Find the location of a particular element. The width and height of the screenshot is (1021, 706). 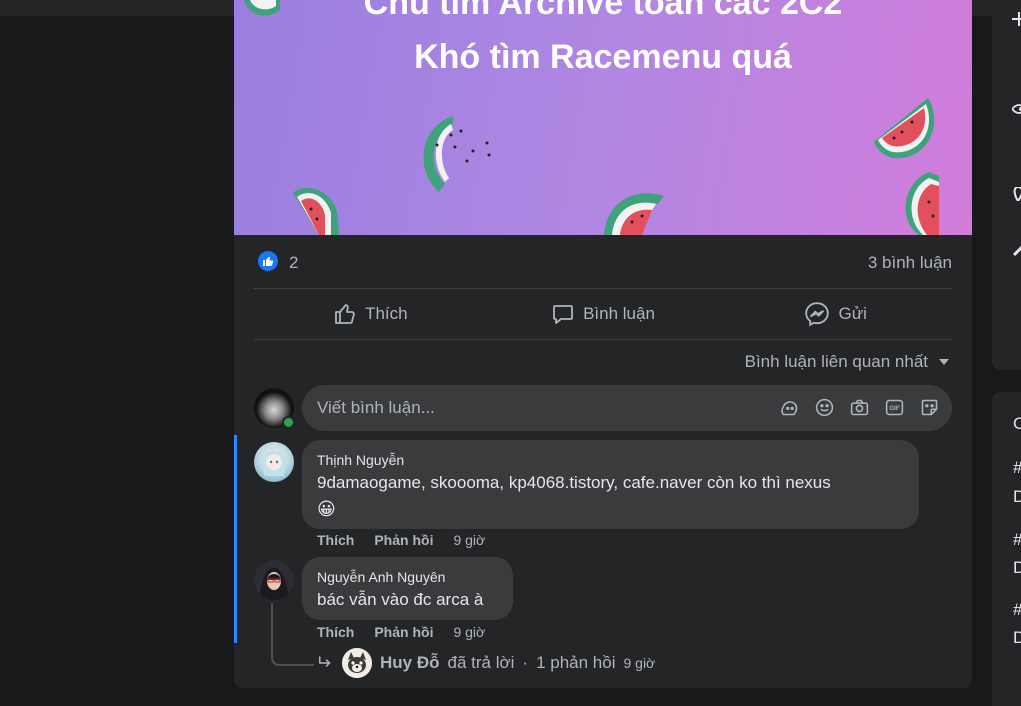

view-replies-link: Huy Đỗ đã trả lời · 1 phản hồi 9 giờ is located at coordinates (485, 663).